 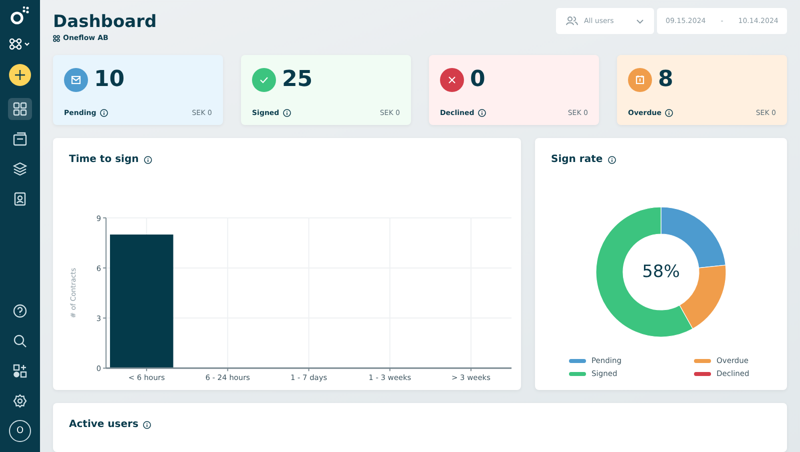 What do you see at coordinates (452, 80) in the screenshot?
I see `declined-status-icon` at bounding box center [452, 80].